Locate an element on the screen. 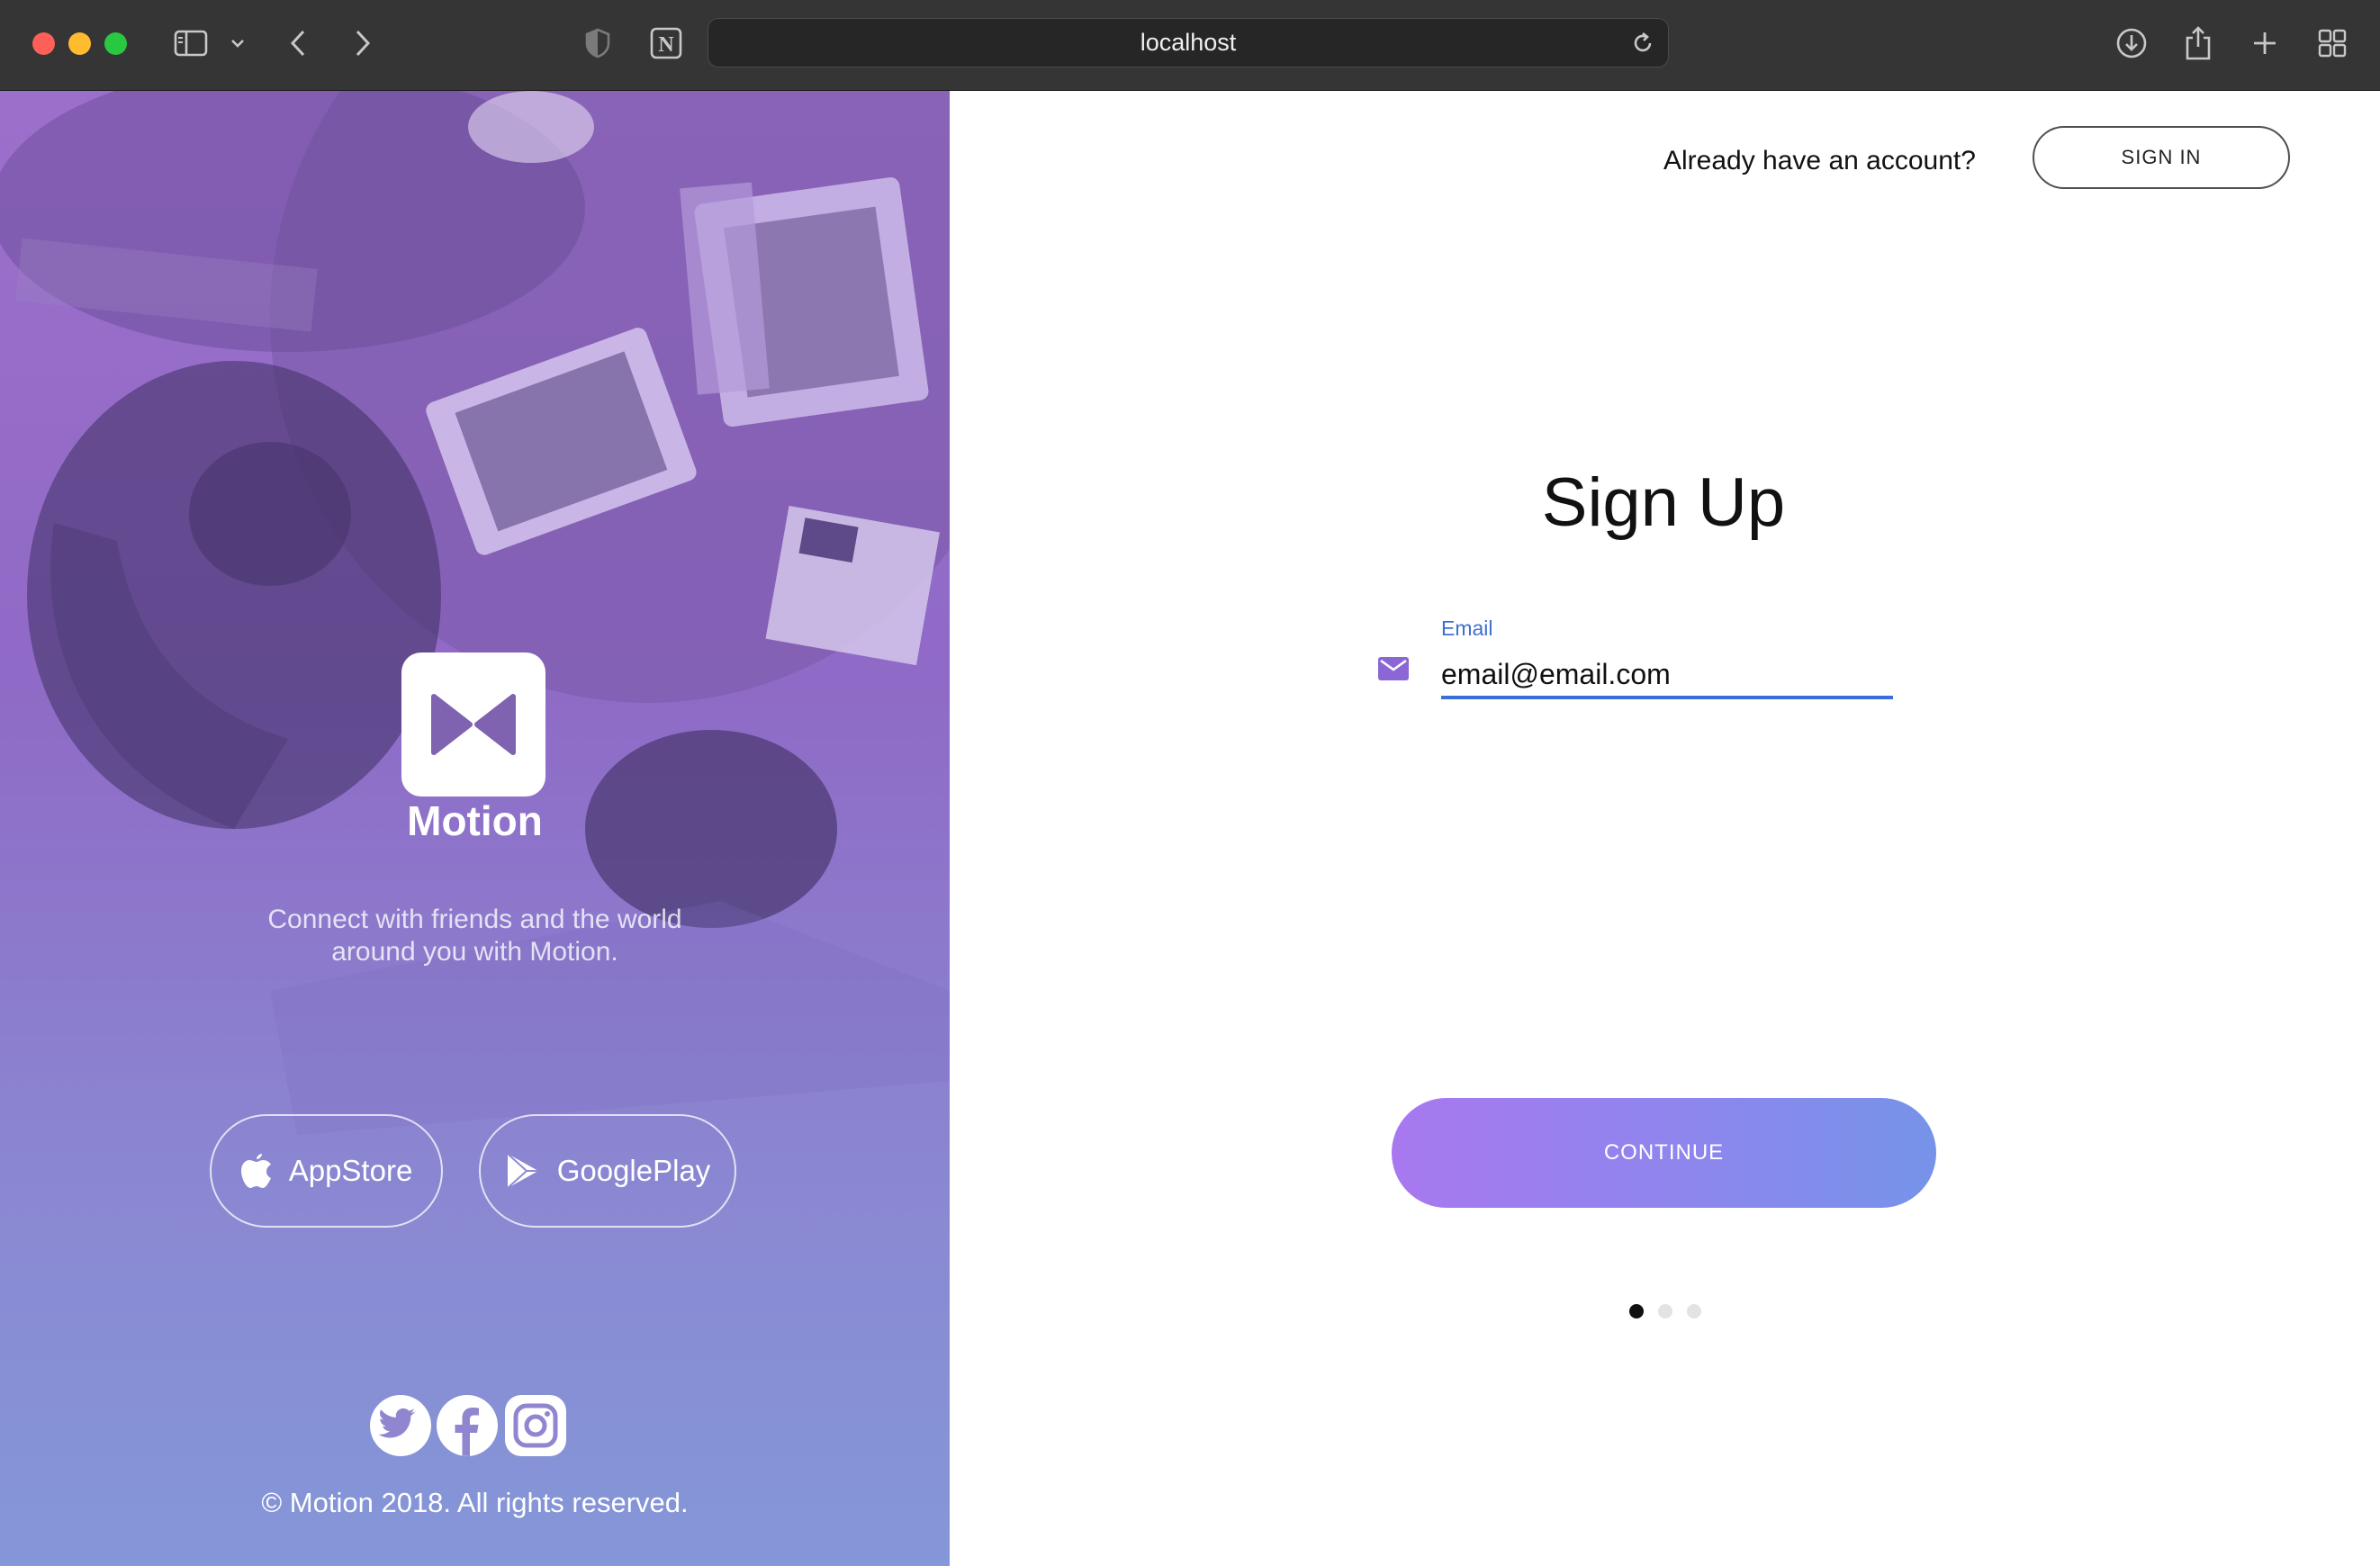 The width and height of the screenshot is (2380, 1566). facebook-icon is located at coordinates (468, 1425).